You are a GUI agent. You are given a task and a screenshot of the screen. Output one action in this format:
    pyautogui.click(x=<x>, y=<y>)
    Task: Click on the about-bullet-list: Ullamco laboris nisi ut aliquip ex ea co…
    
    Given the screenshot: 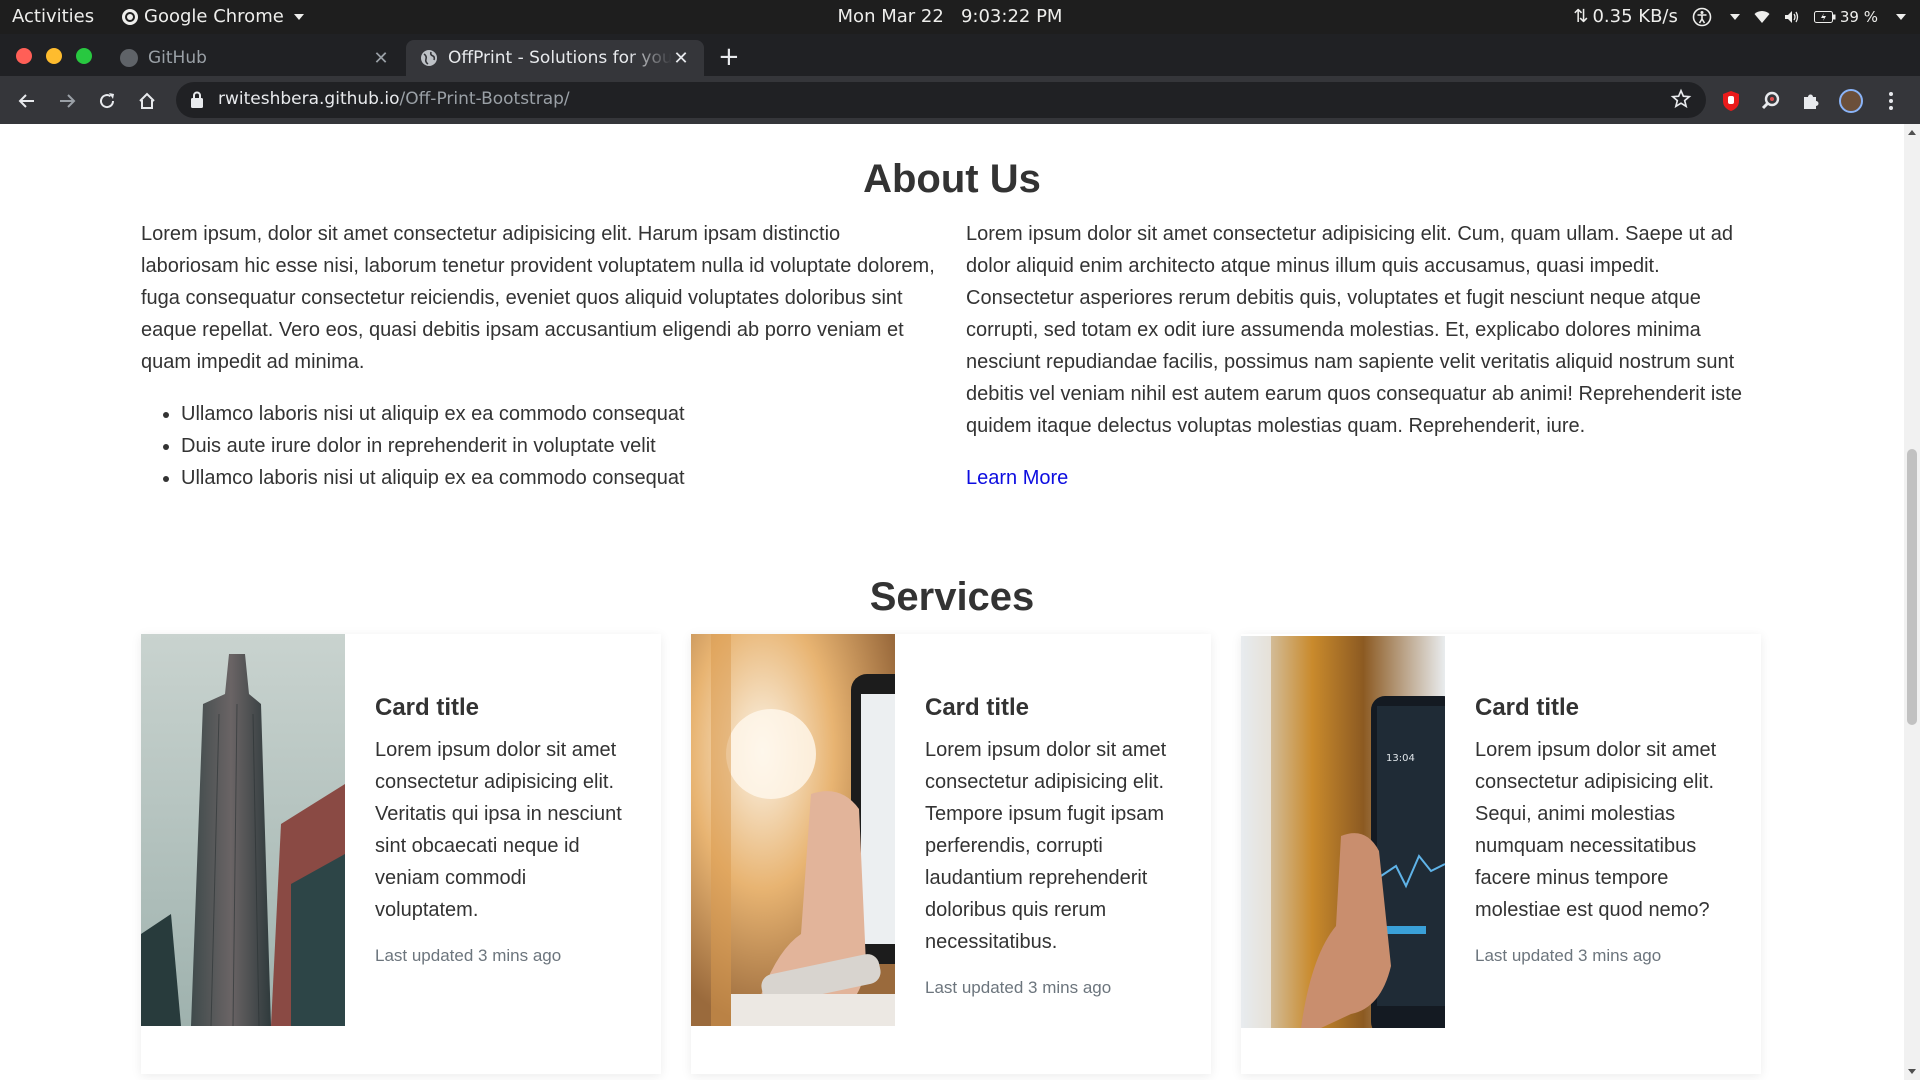 What is the action you would take?
    pyautogui.click(x=541, y=446)
    